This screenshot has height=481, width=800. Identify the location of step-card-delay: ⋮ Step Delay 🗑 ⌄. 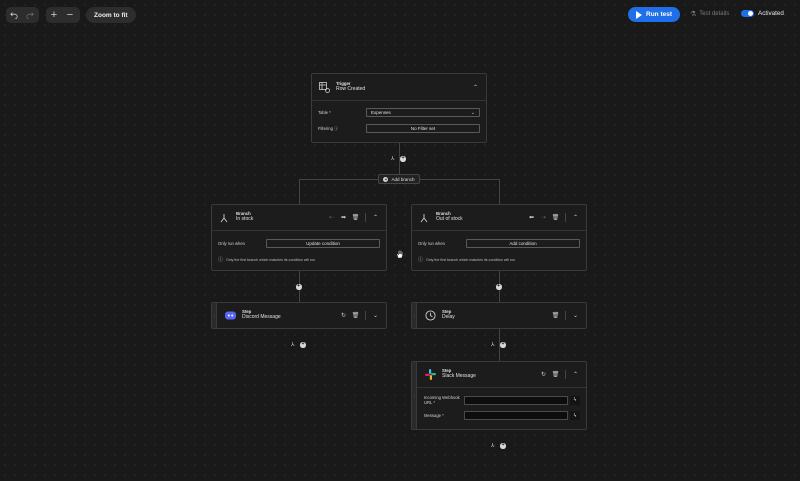
(499, 315).